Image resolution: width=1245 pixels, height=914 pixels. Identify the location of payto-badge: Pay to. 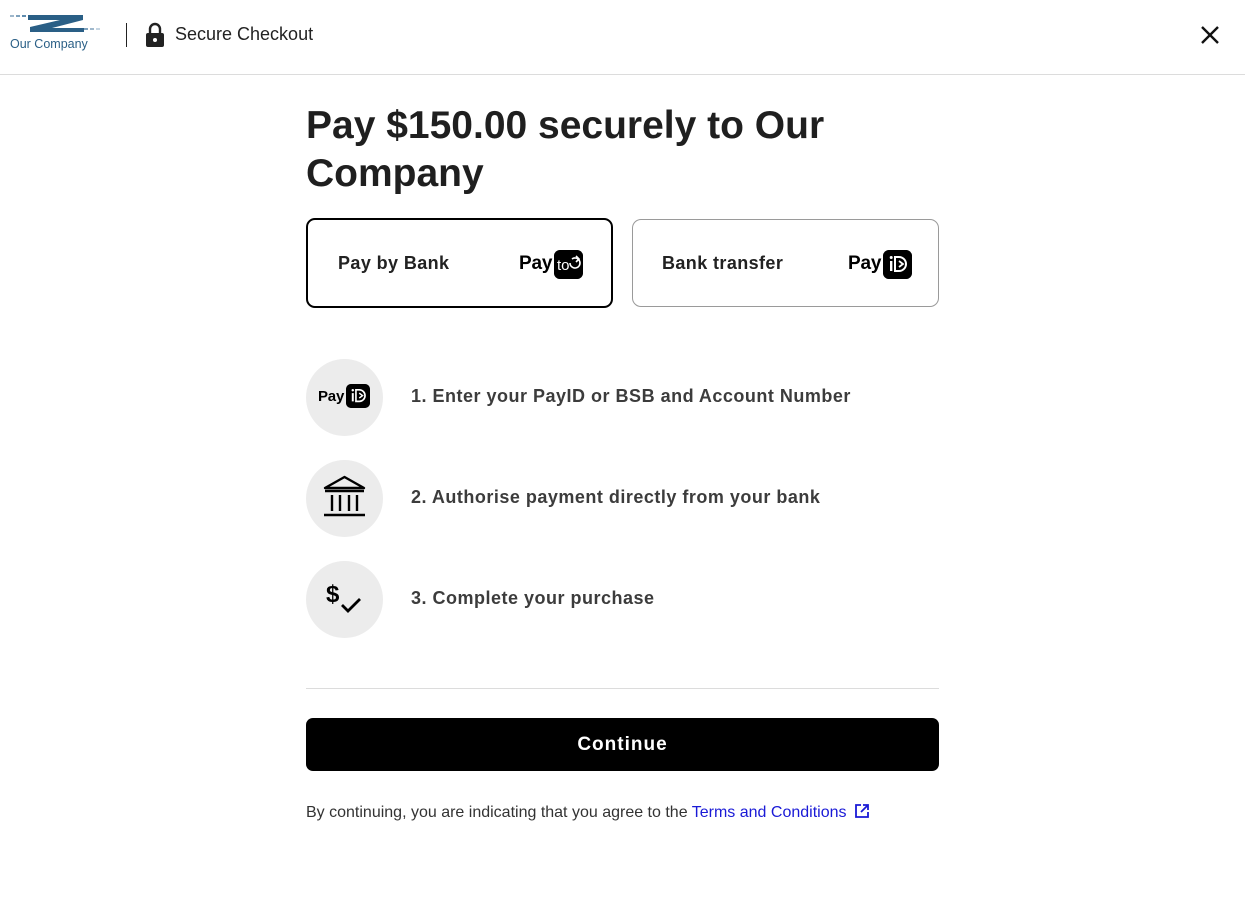
(551, 264).